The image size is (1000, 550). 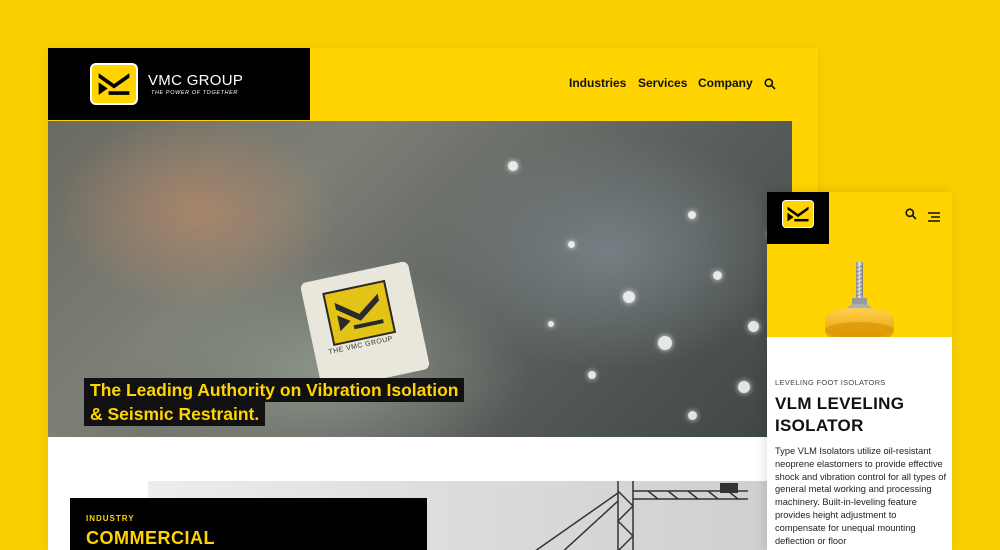 I want to click on brand-name: VMC GROUP, so click(x=196, y=80).